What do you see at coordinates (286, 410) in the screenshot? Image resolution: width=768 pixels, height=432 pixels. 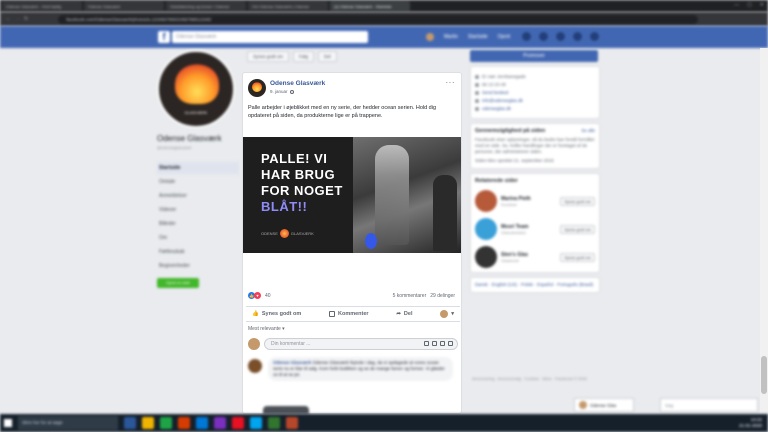 I see `floating-tab` at bounding box center [286, 410].